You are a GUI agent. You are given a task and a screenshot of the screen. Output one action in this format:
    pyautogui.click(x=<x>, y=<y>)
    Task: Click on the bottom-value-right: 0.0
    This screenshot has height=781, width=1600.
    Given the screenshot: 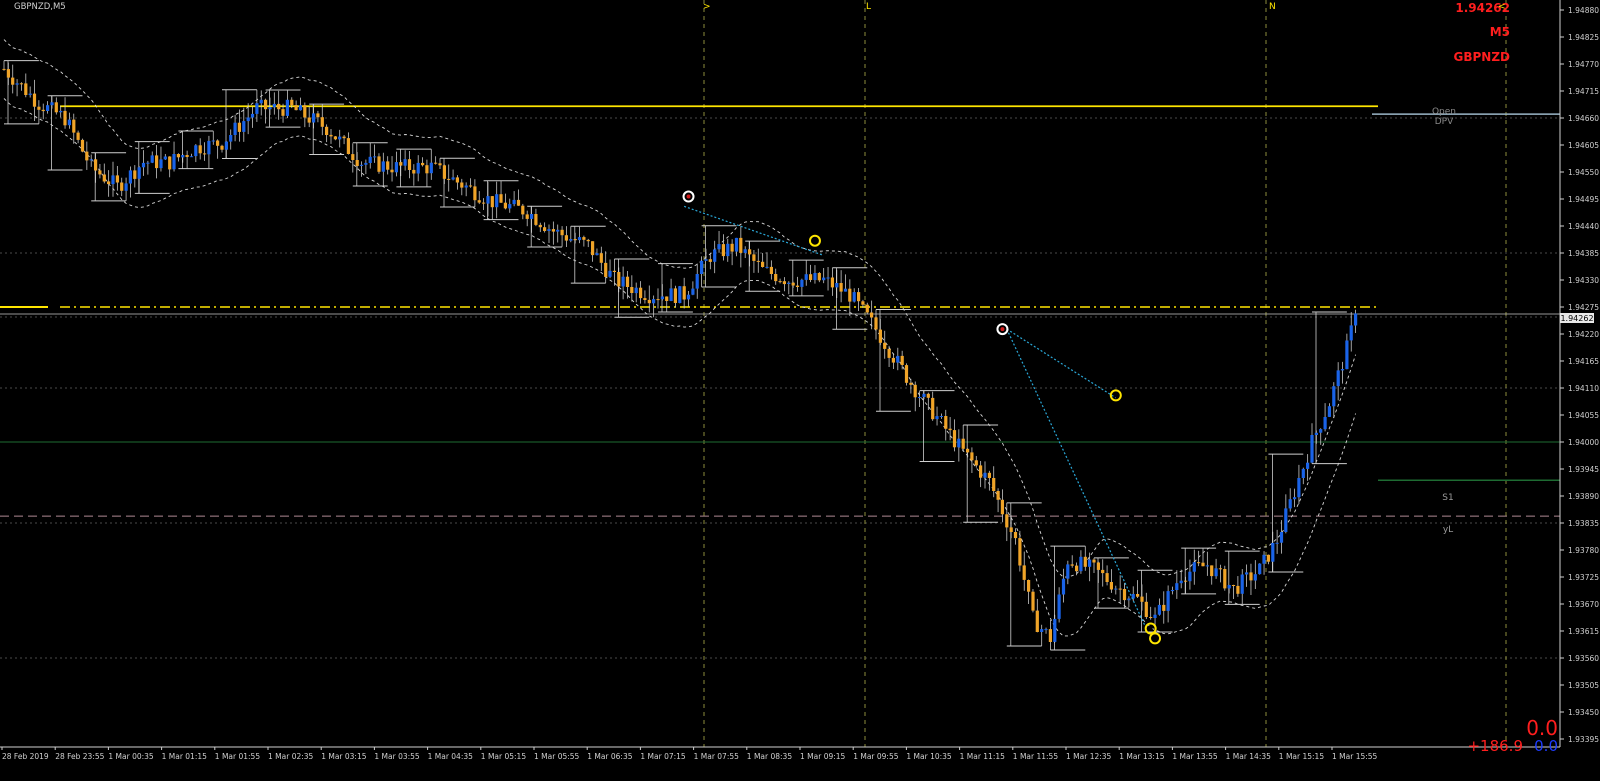 What is the action you would take?
    pyautogui.click(x=1546, y=746)
    